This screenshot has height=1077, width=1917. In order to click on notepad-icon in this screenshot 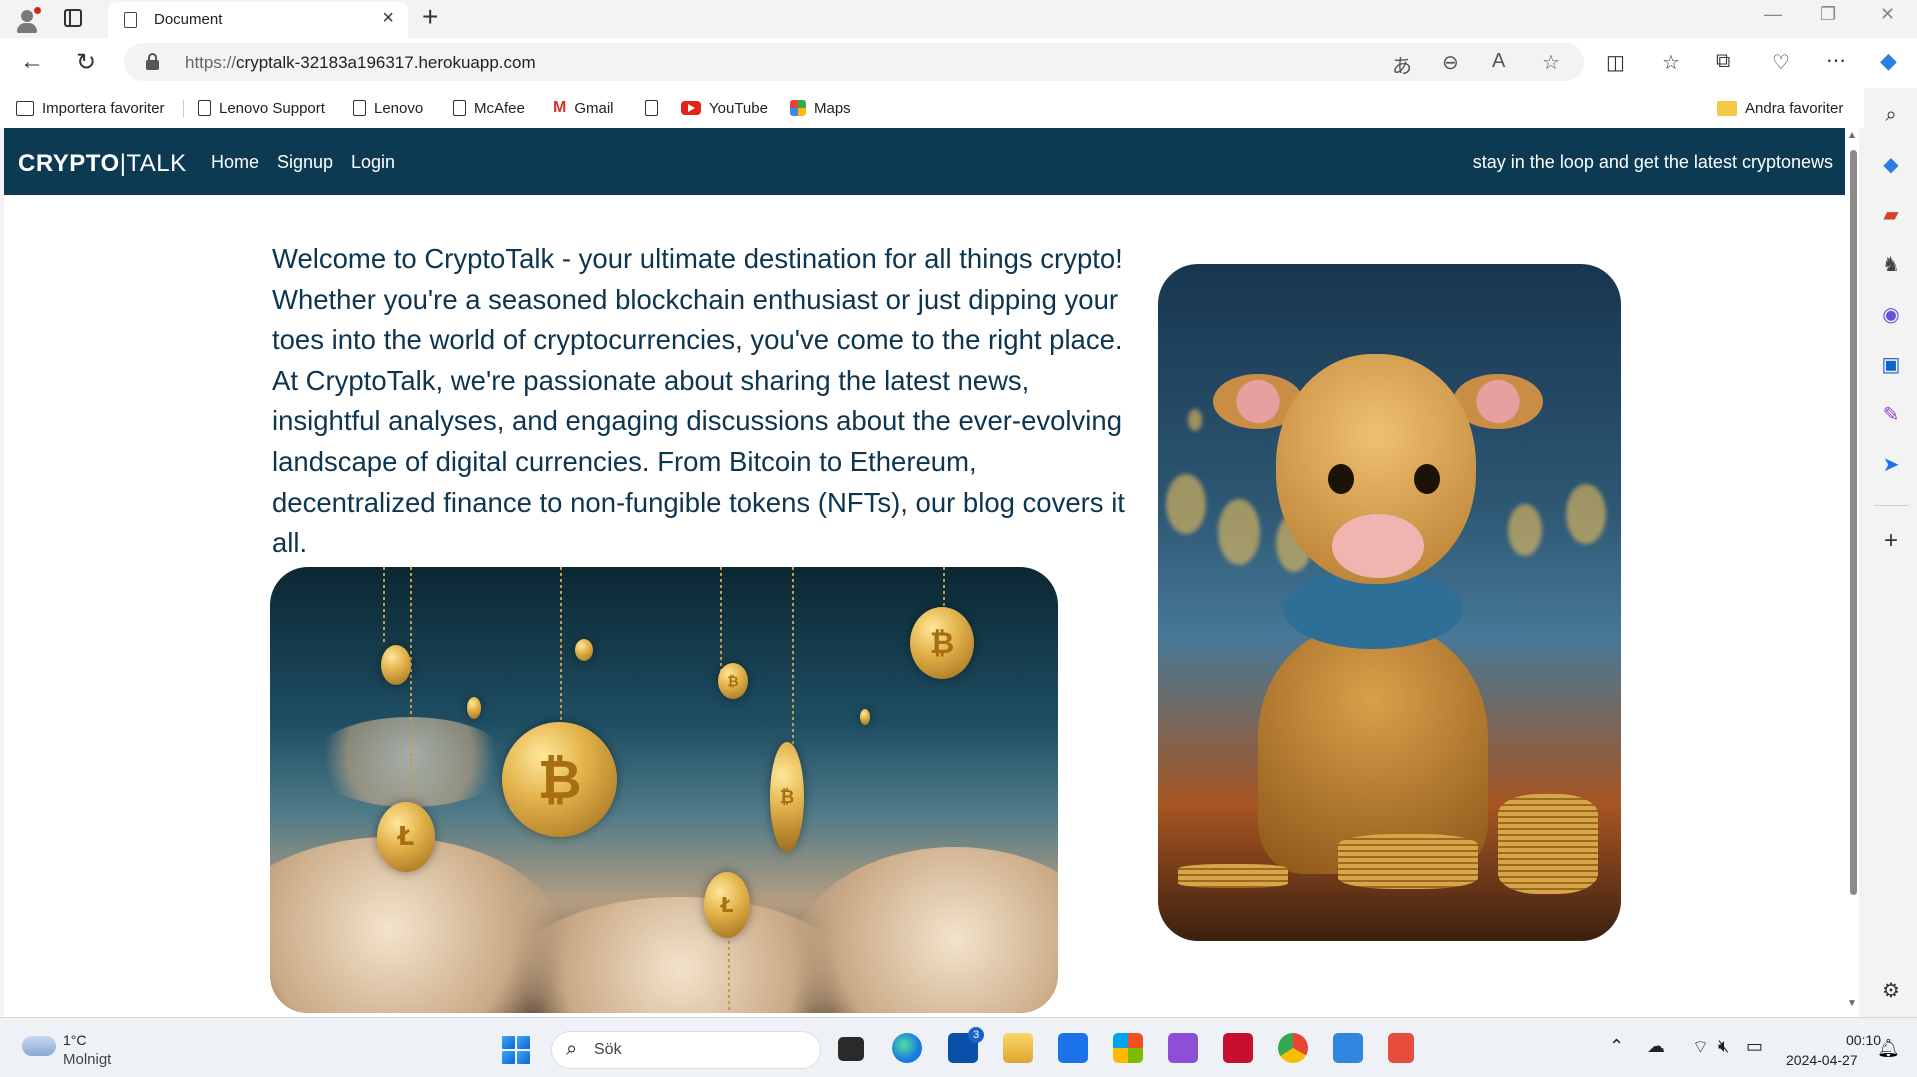, I will do `click(1348, 1048)`.